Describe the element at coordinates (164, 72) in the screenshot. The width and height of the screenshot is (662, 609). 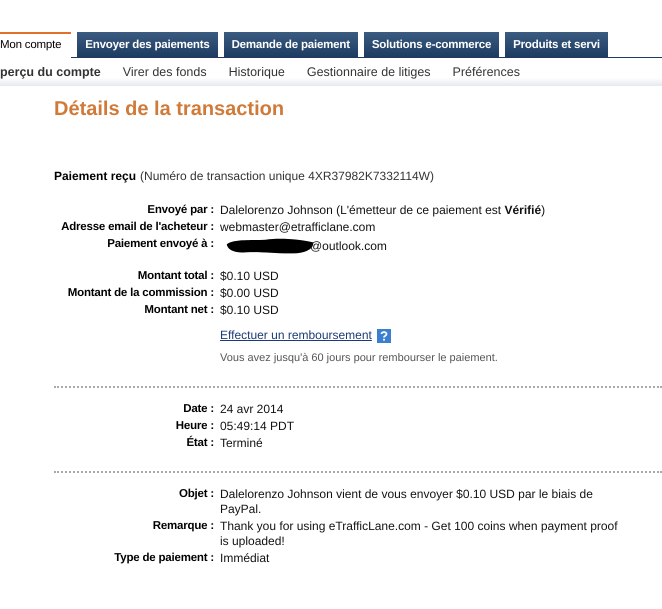
I see `subnav-link: Virer des fonds` at that location.